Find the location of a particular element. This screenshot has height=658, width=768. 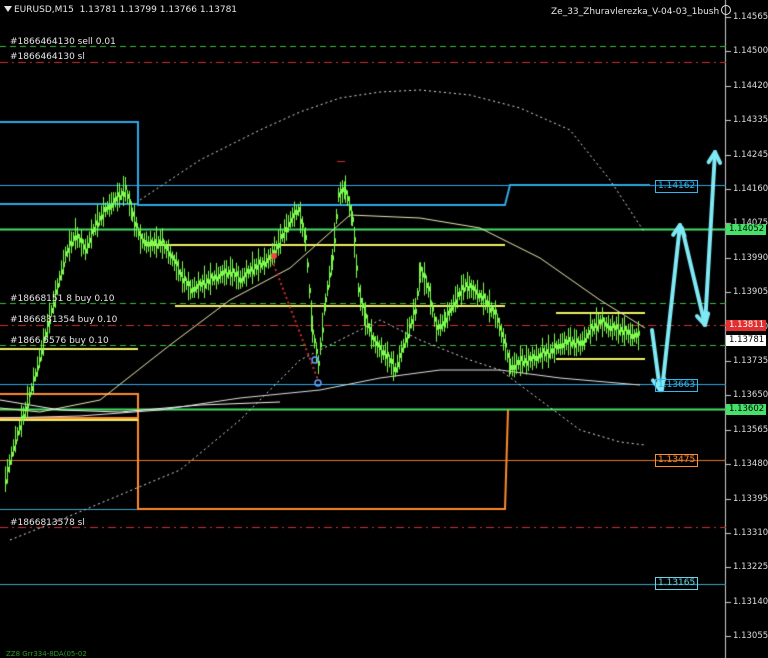

green-level2-price-tag: 1.13602 is located at coordinates (746, 409).